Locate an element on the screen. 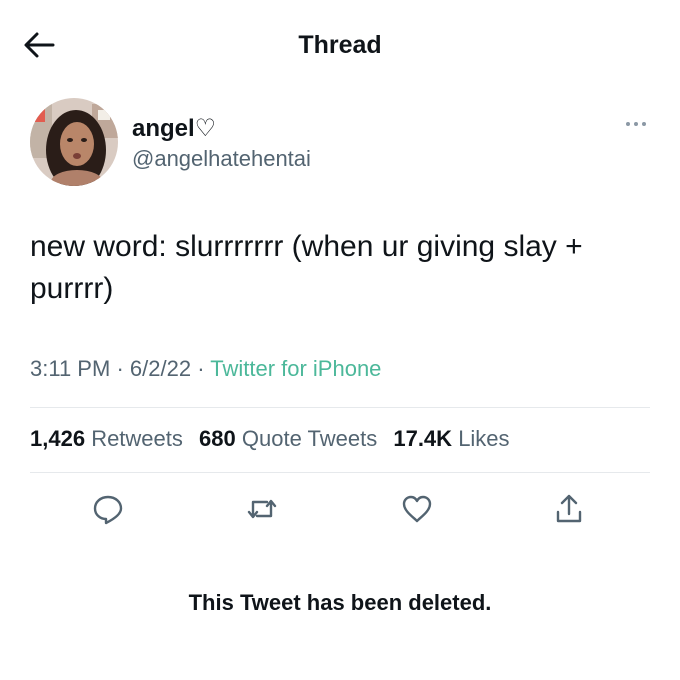 This screenshot has width=680, height=680. share-icon is located at coordinates (569, 509).